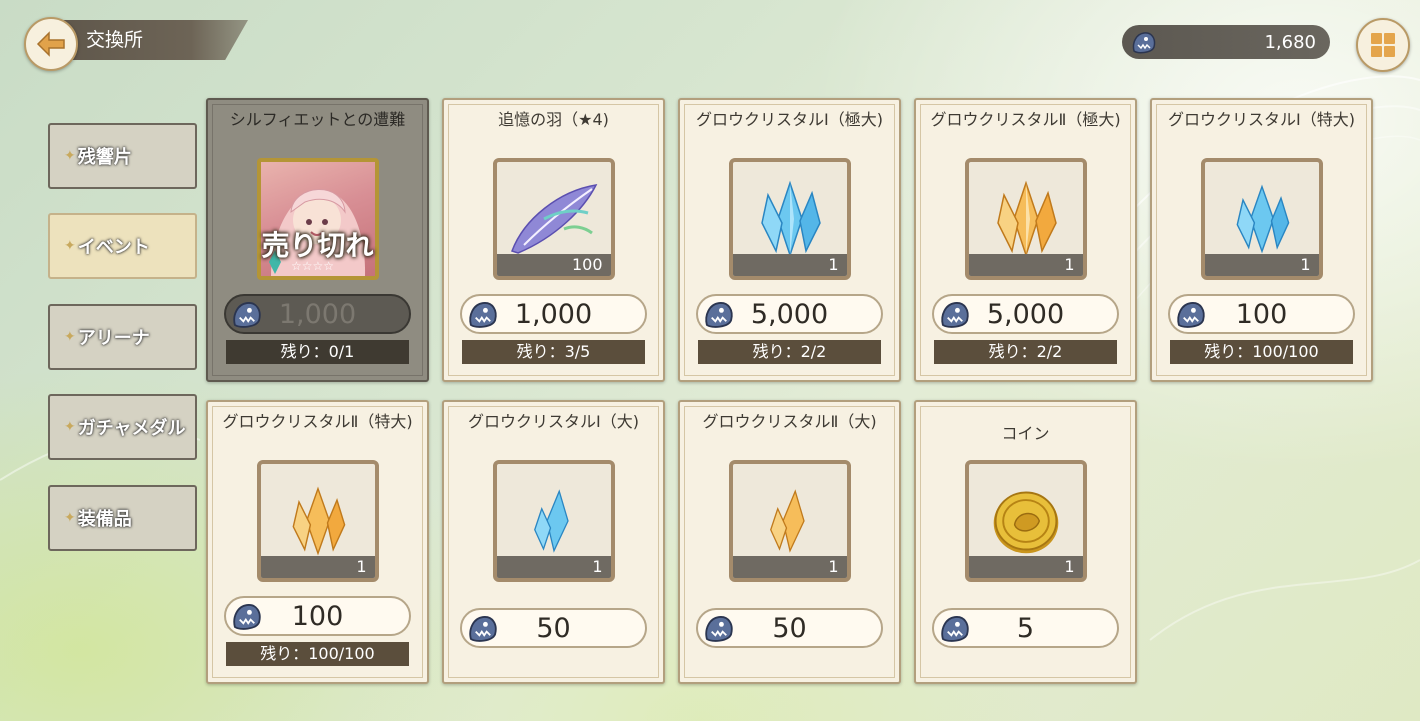 The height and width of the screenshot is (721, 1420). Describe the element at coordinates (1025, 433) in the screenshot. I see `item-name: コイン` at that location.